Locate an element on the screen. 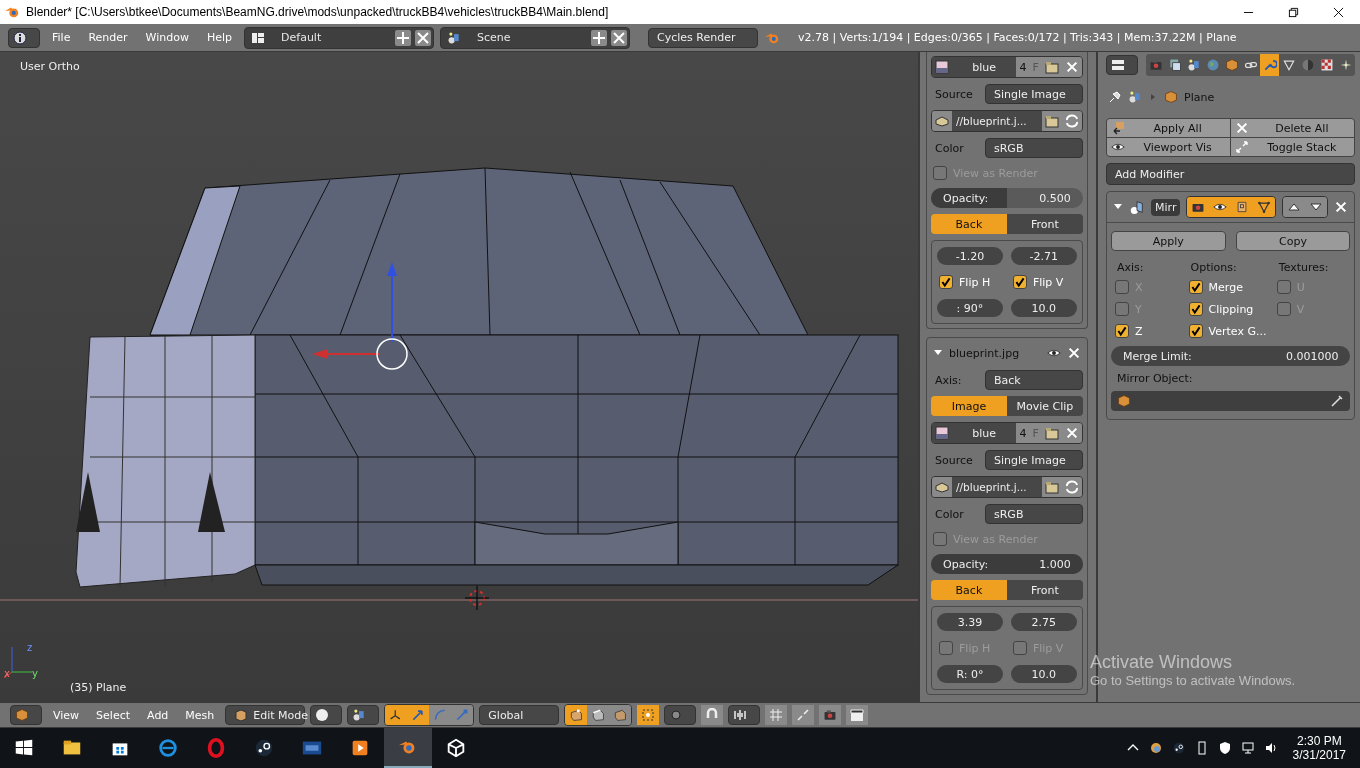  speaker-icon is located at coordinates (1270, 748).